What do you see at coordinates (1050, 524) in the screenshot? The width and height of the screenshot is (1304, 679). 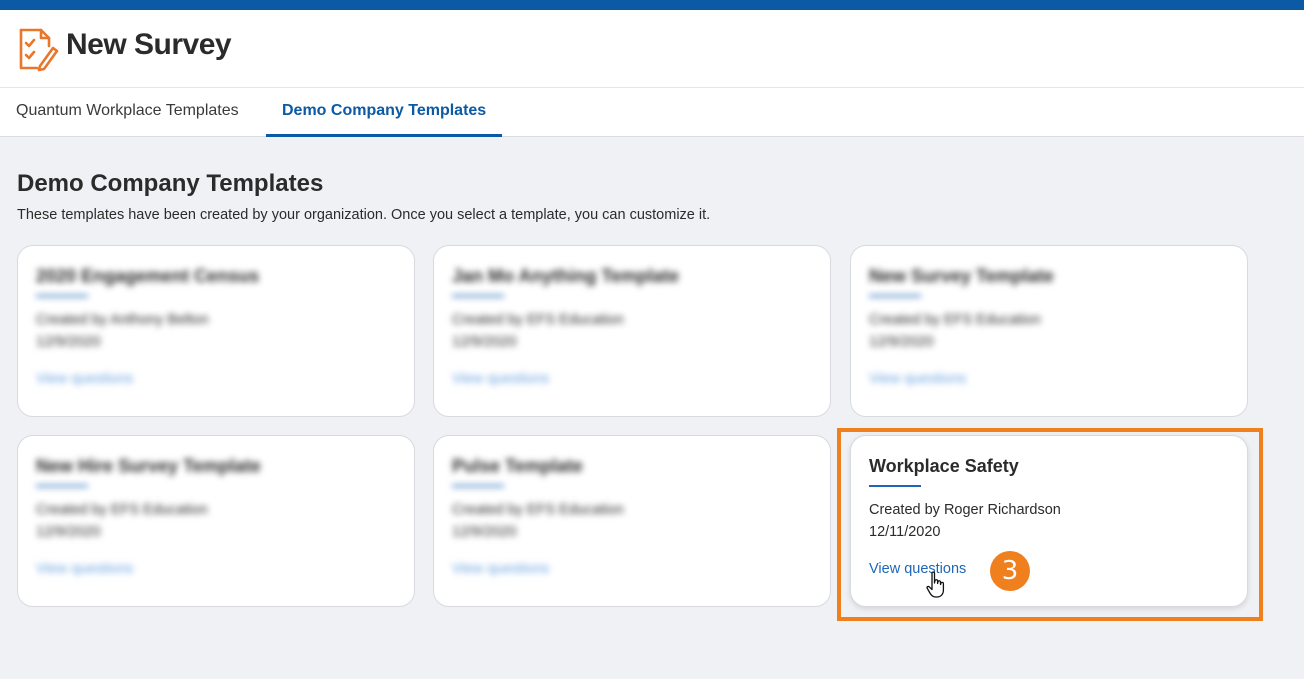 I see `highlight-box` at bounding box center [1050, 524].